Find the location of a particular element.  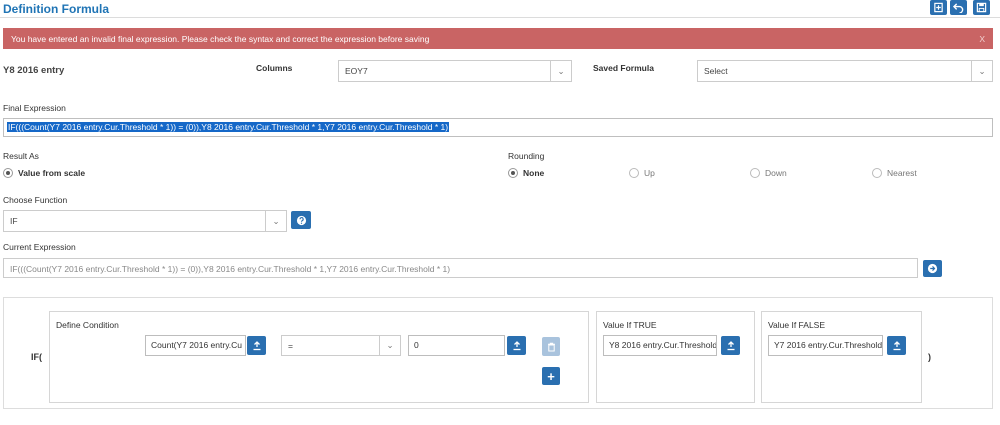

columns-value: EOY7 is located at coordinates (356, 71).